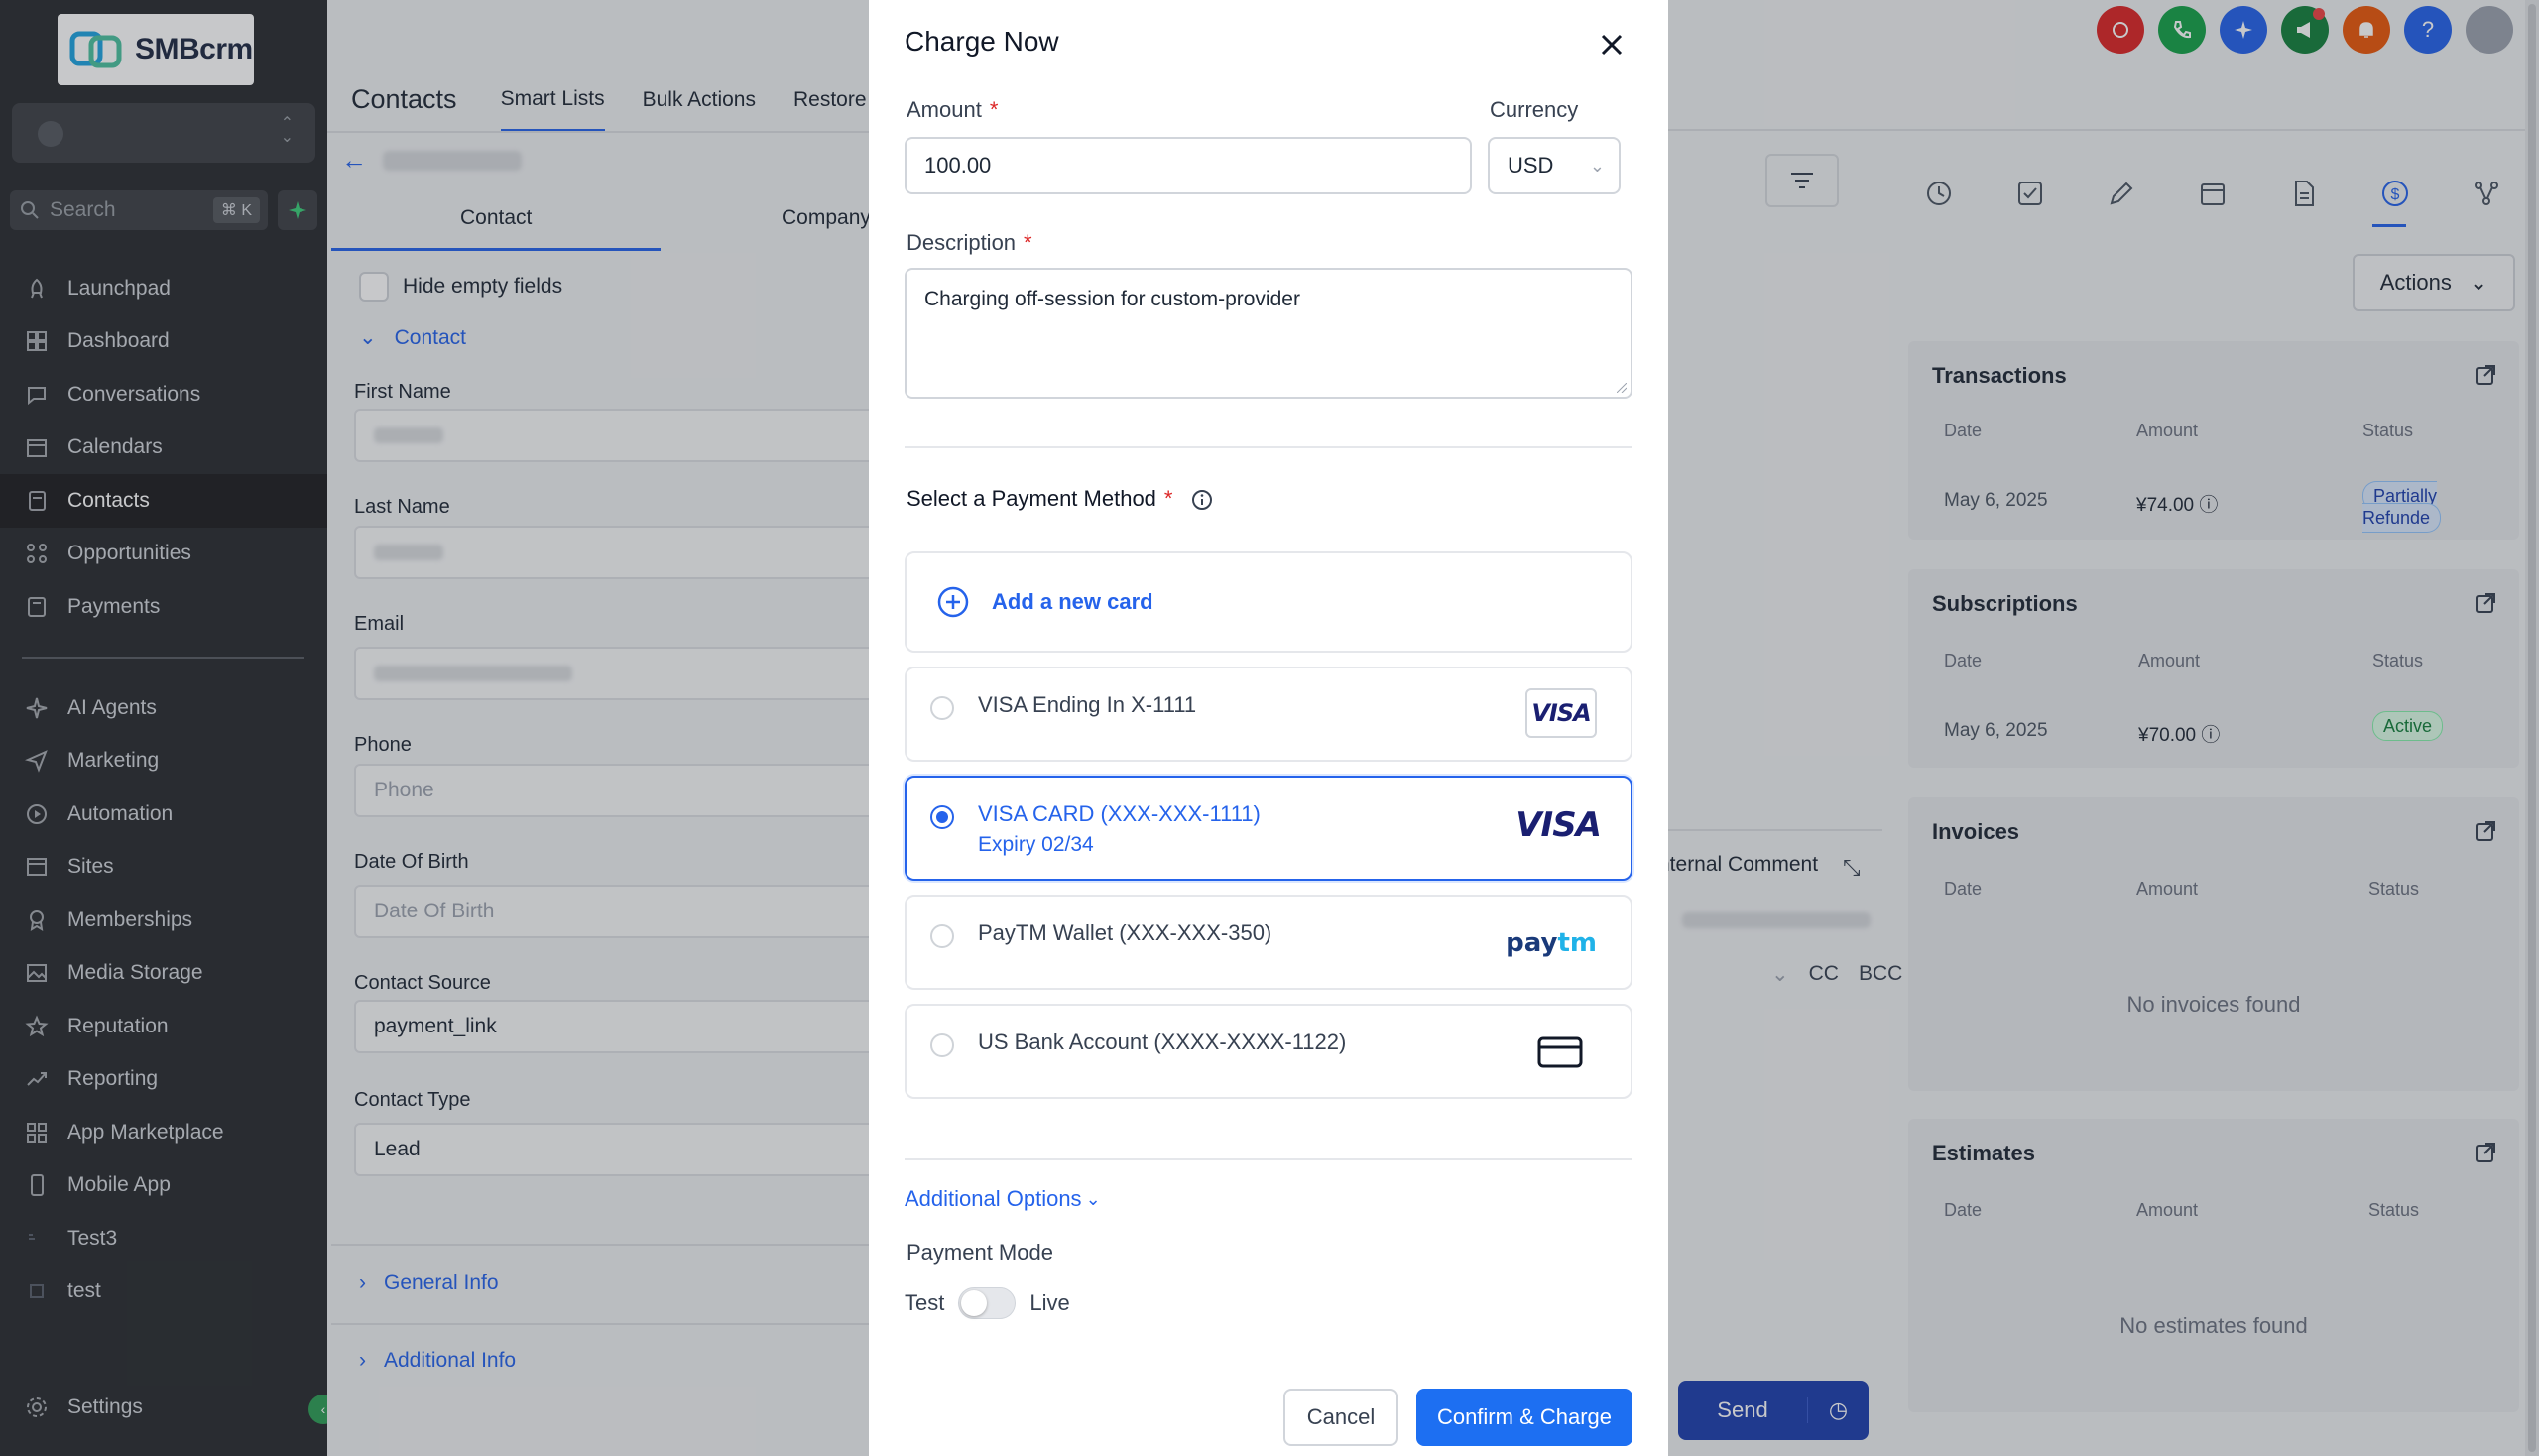  I want to click on payment-method-label: US Bank Account (XXXX-XXXX-1122), so click(1162, 1042).